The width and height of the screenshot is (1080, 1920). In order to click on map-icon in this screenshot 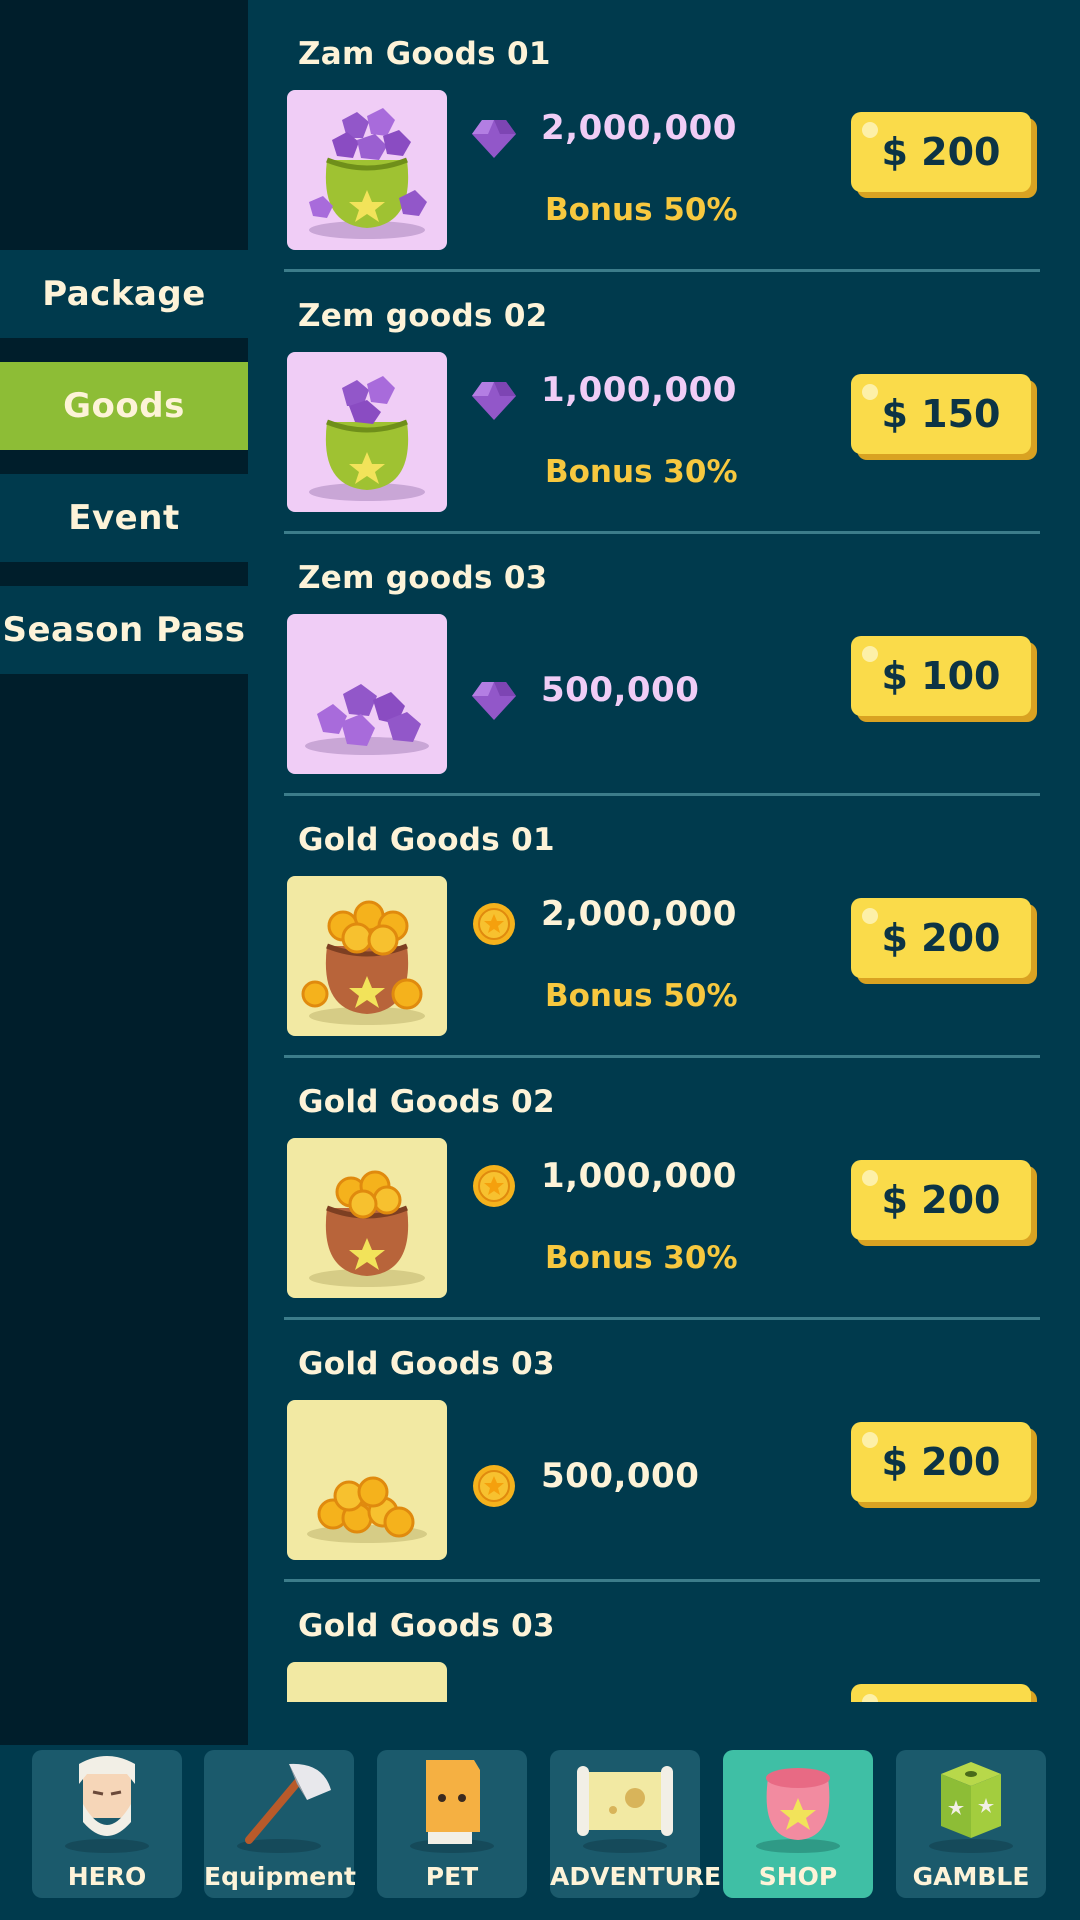, I will do `click(625, 1809)`.